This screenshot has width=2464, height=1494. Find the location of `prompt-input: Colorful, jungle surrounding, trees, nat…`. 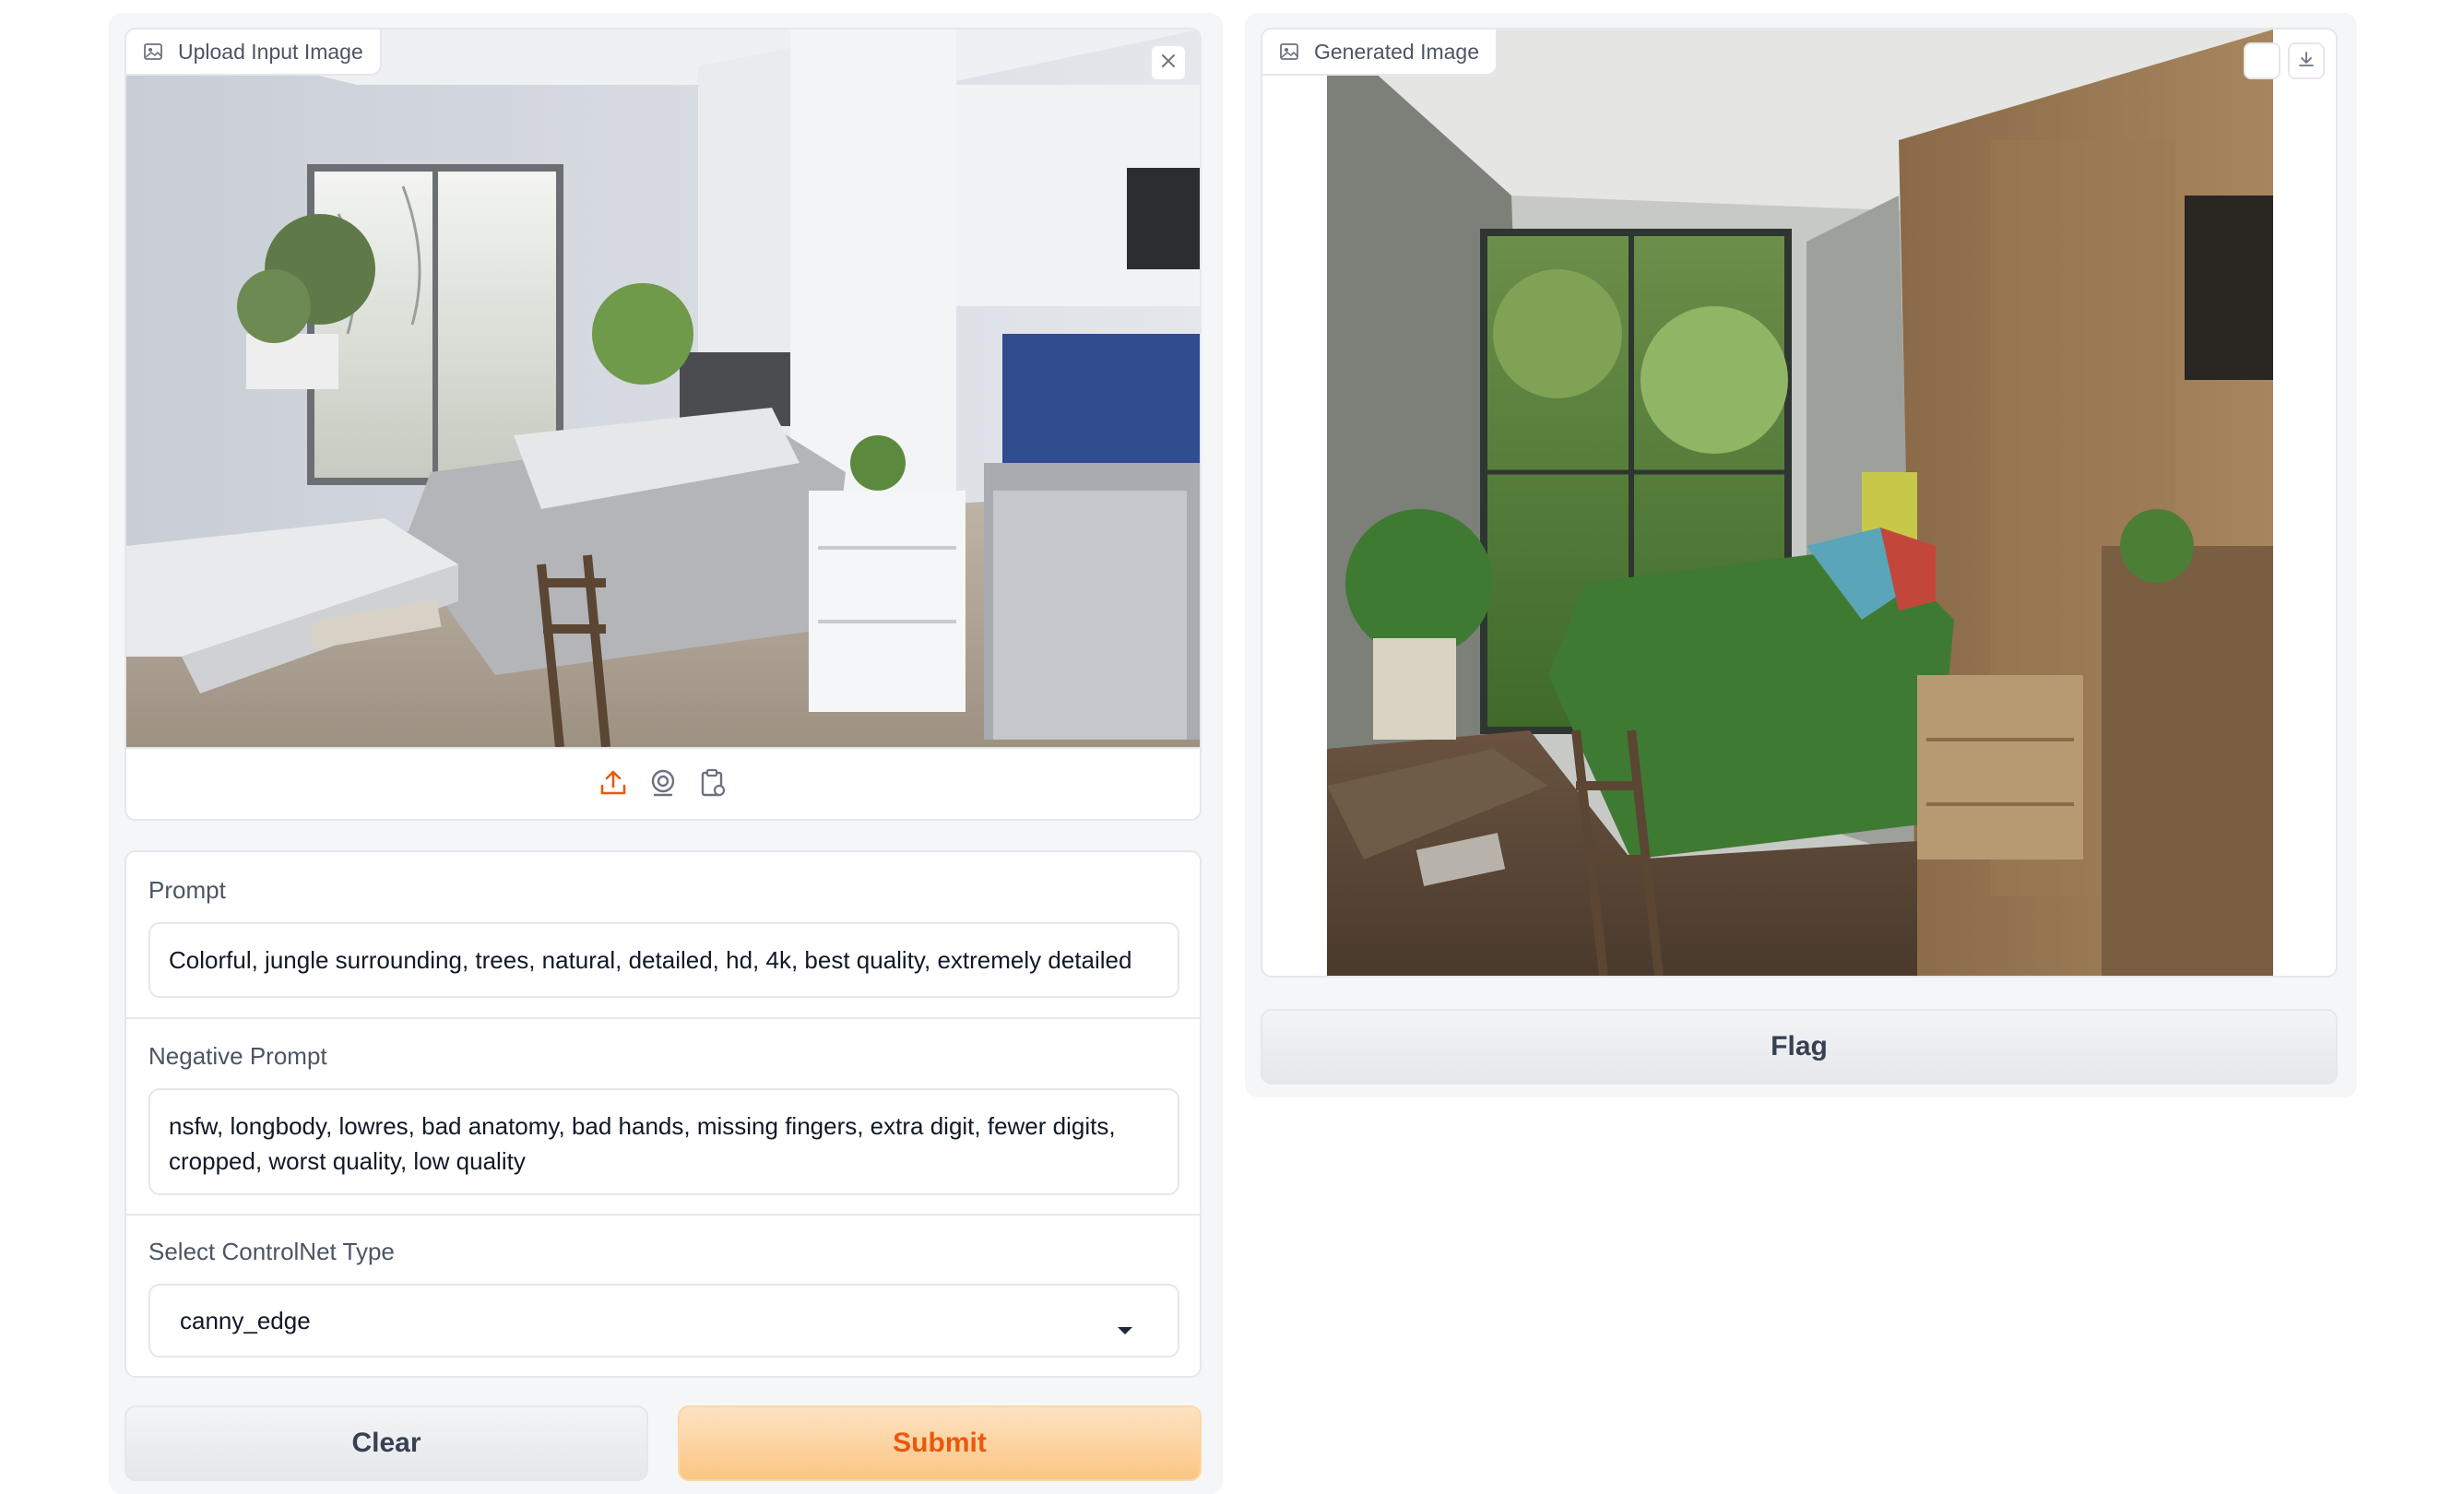

prompt-input: Colorful, jungle surrounding, trees, nat… is located at coordinates (664, 960).